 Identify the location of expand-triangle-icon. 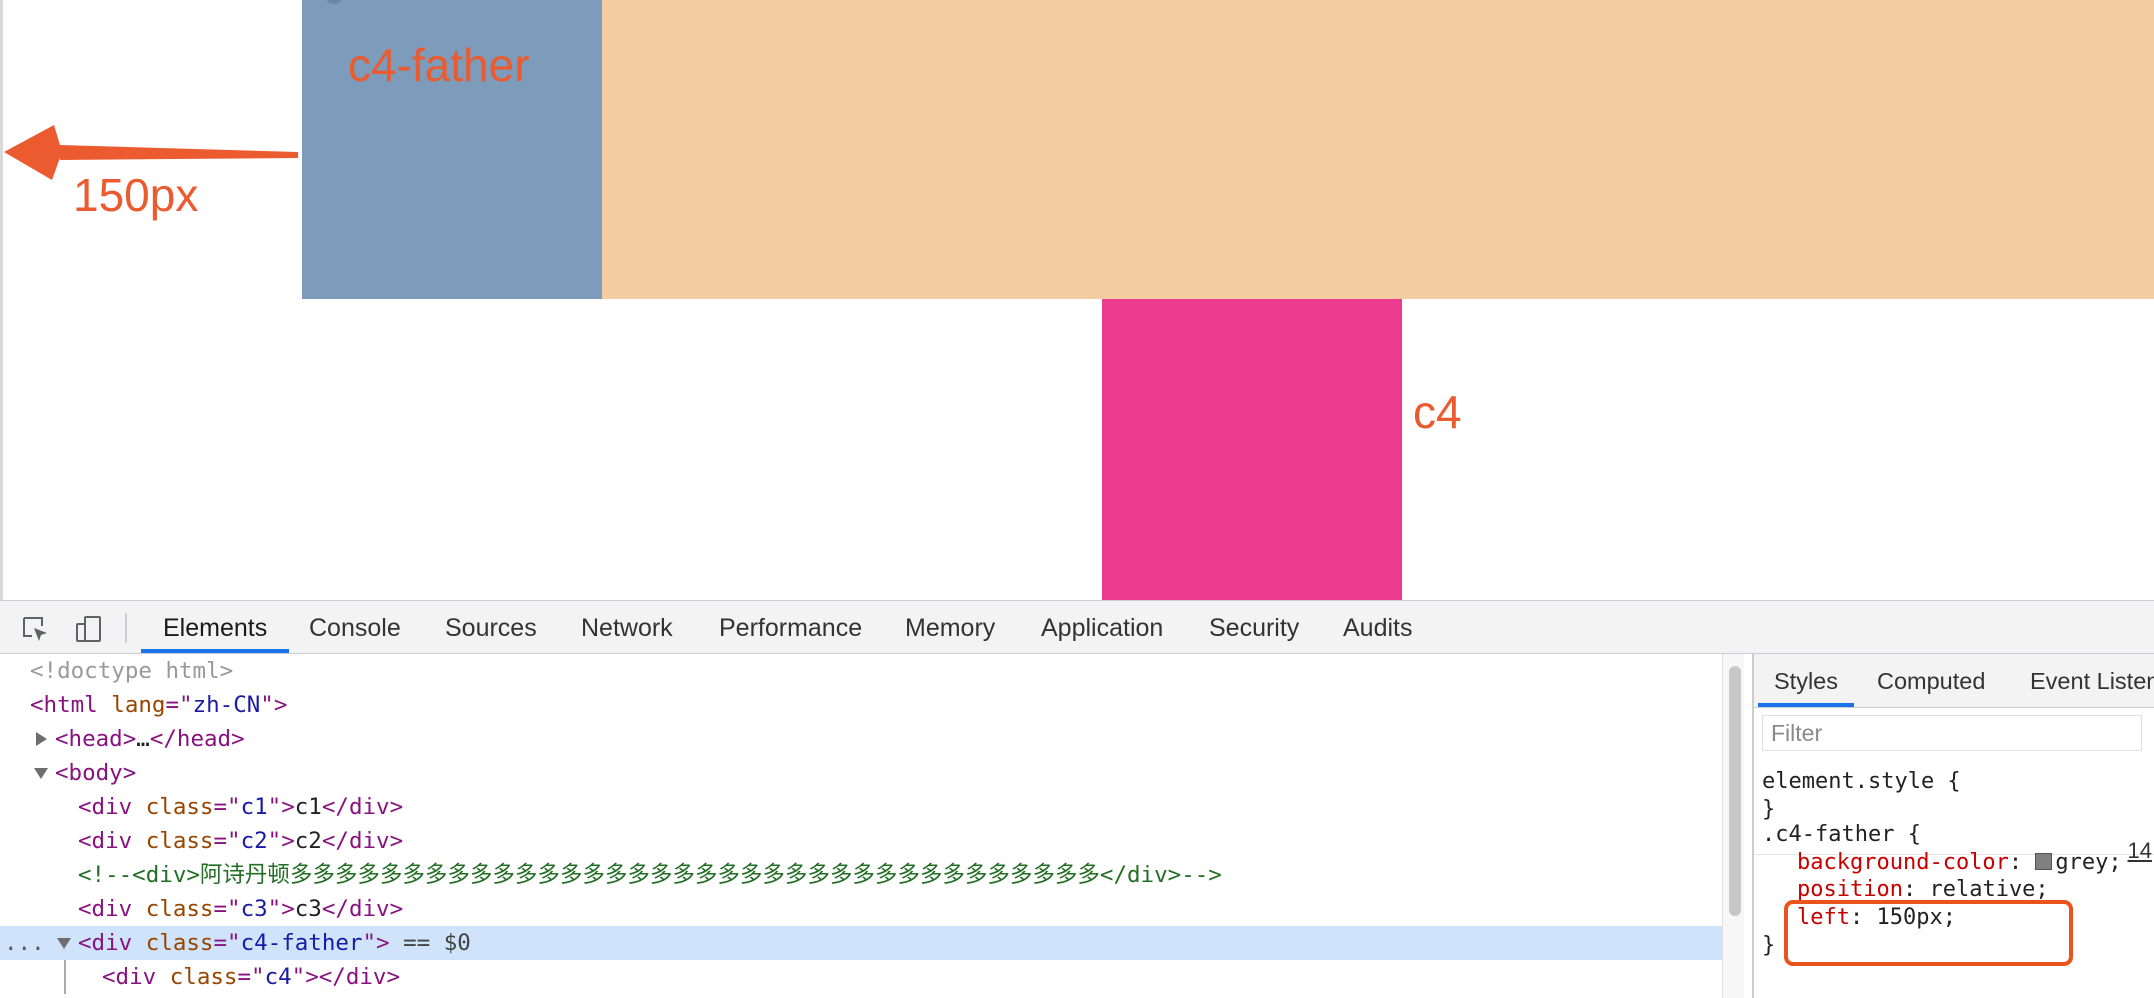
(41, 739).